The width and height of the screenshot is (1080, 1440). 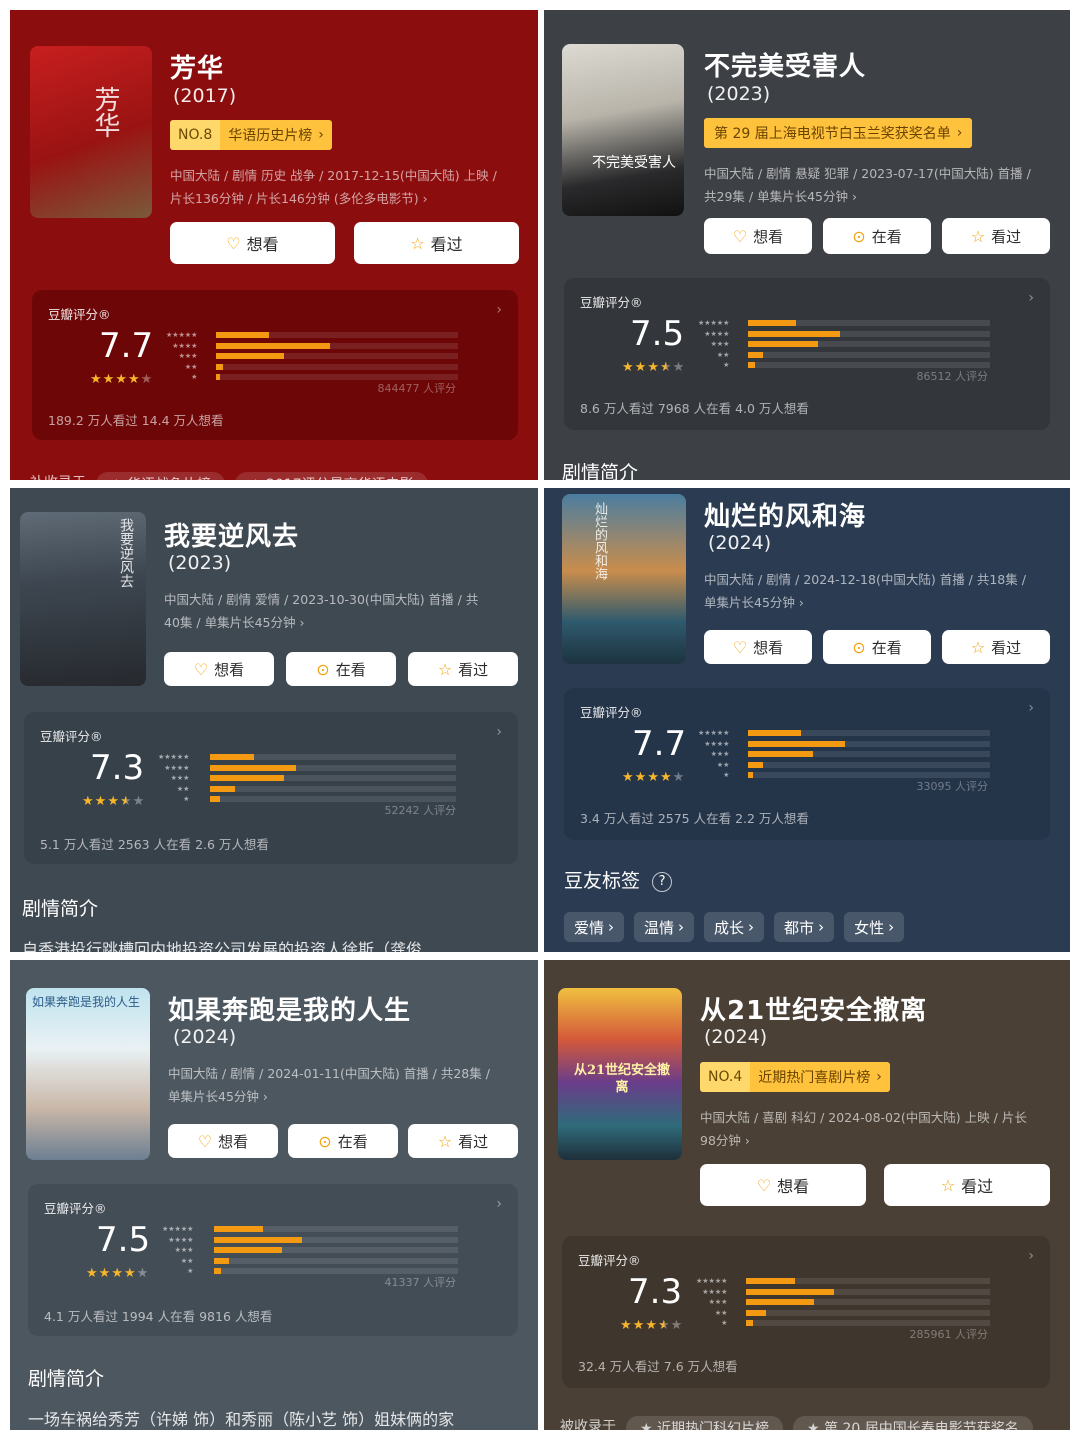 I want to click on poster-image: 灿烂的风和海, so click(x=624, y=579).